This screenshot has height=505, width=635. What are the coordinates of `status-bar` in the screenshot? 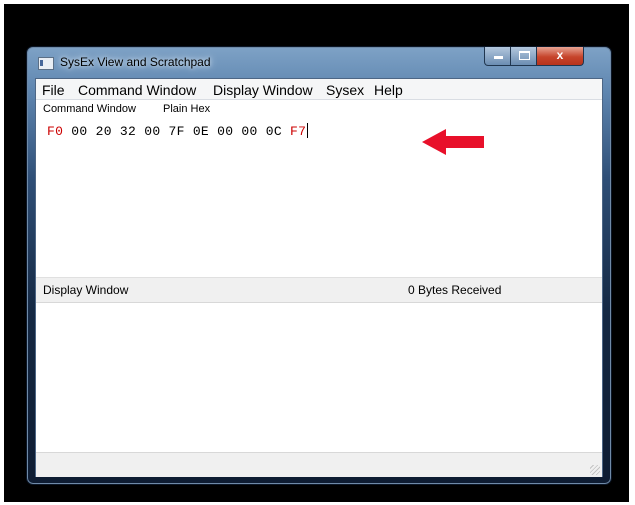 It's located at (319, 464).